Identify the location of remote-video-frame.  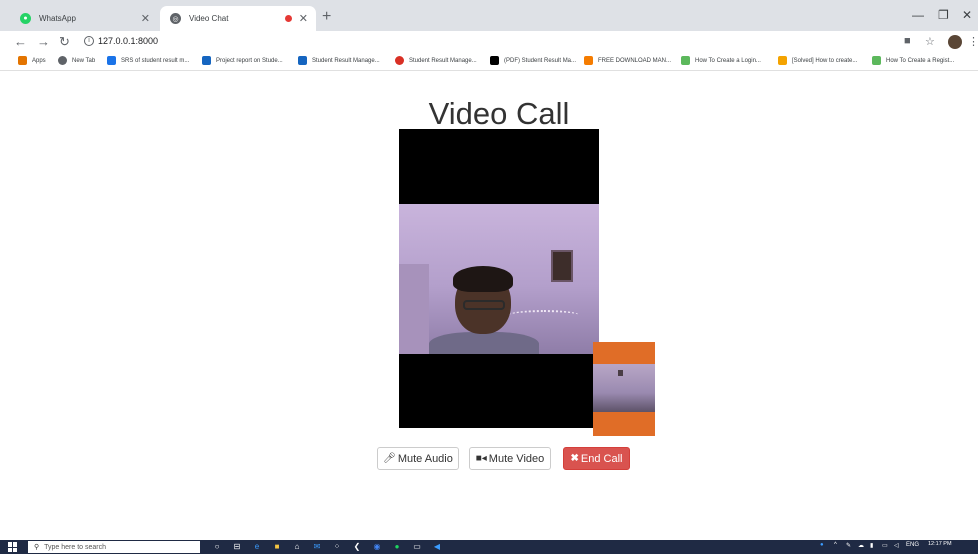
(499, 279).